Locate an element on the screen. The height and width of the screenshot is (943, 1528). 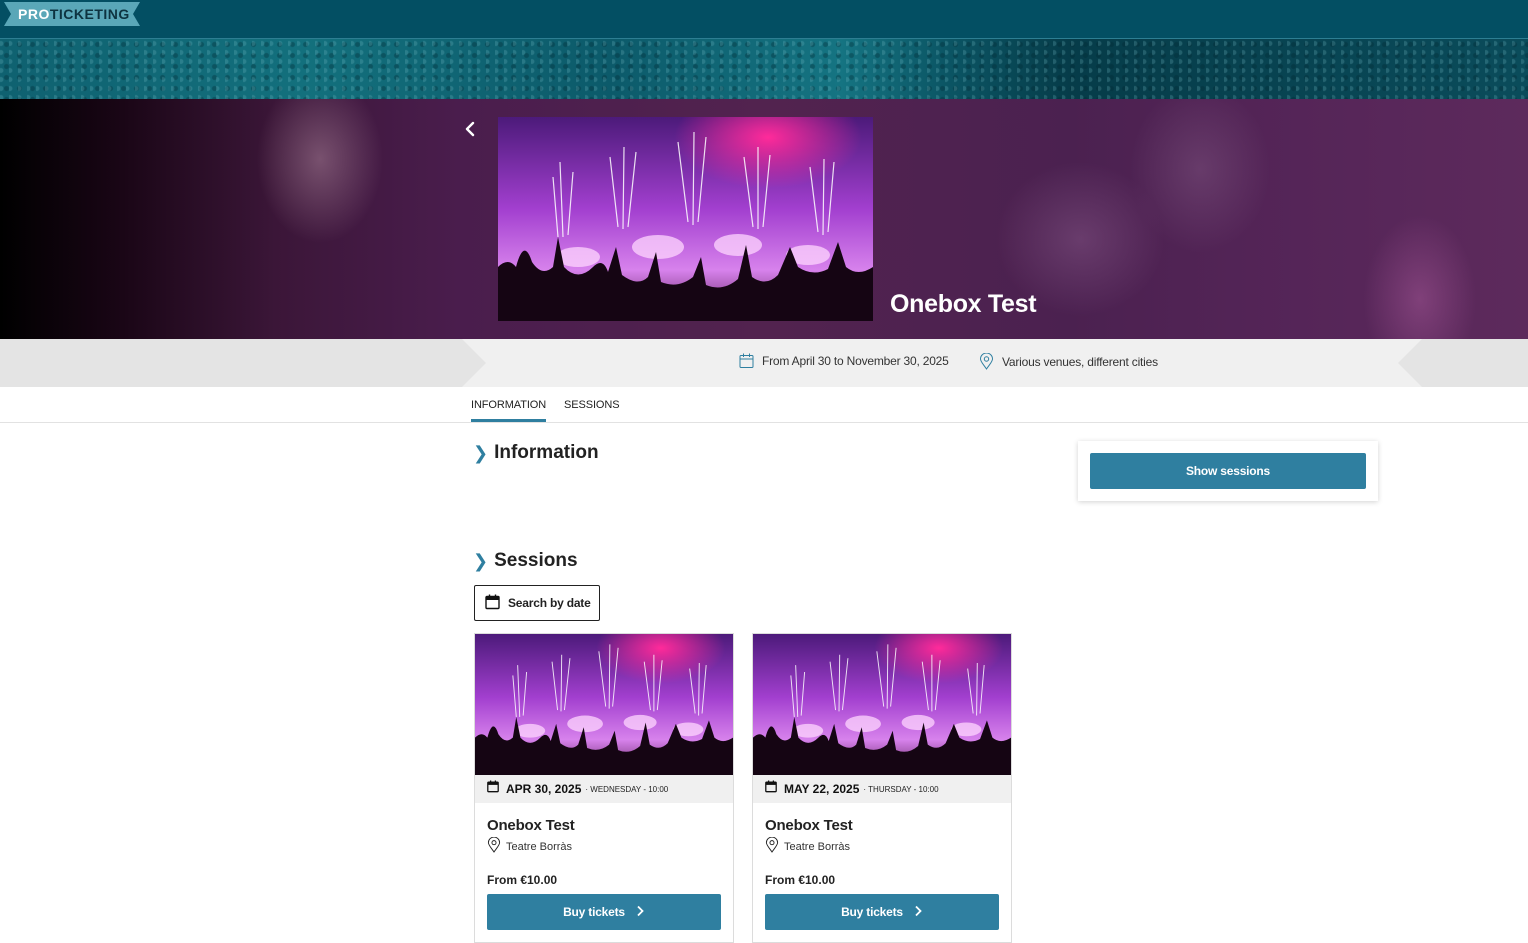
event-venues: Various venues, different cities is located at coordinates (1068, 361).